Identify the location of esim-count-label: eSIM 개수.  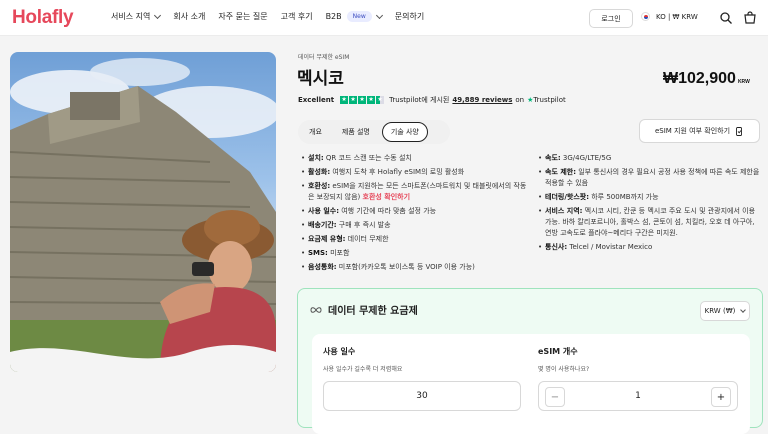
(558, 351).